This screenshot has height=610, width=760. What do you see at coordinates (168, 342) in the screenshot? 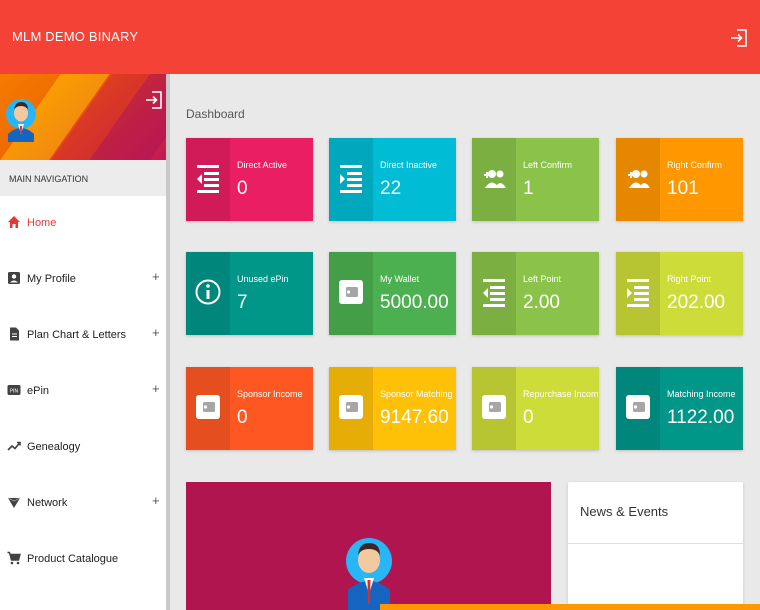
I see `sidebar-scrollbar` at bounding box center [168, 342].